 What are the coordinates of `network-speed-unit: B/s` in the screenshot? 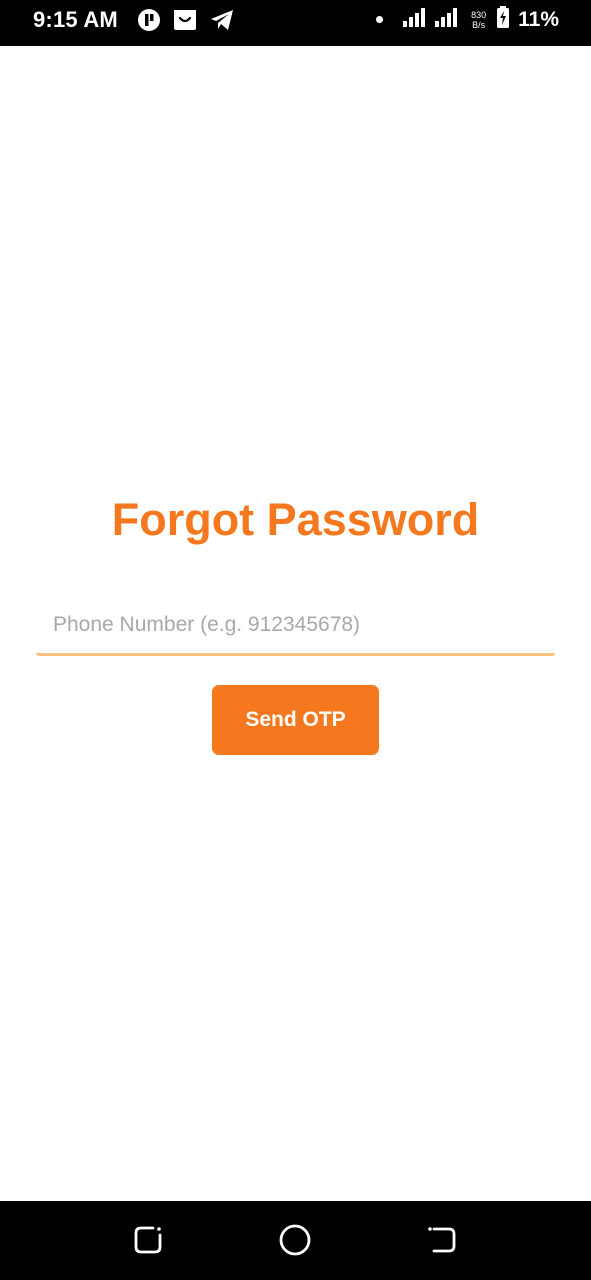 It's located at (479, 24).